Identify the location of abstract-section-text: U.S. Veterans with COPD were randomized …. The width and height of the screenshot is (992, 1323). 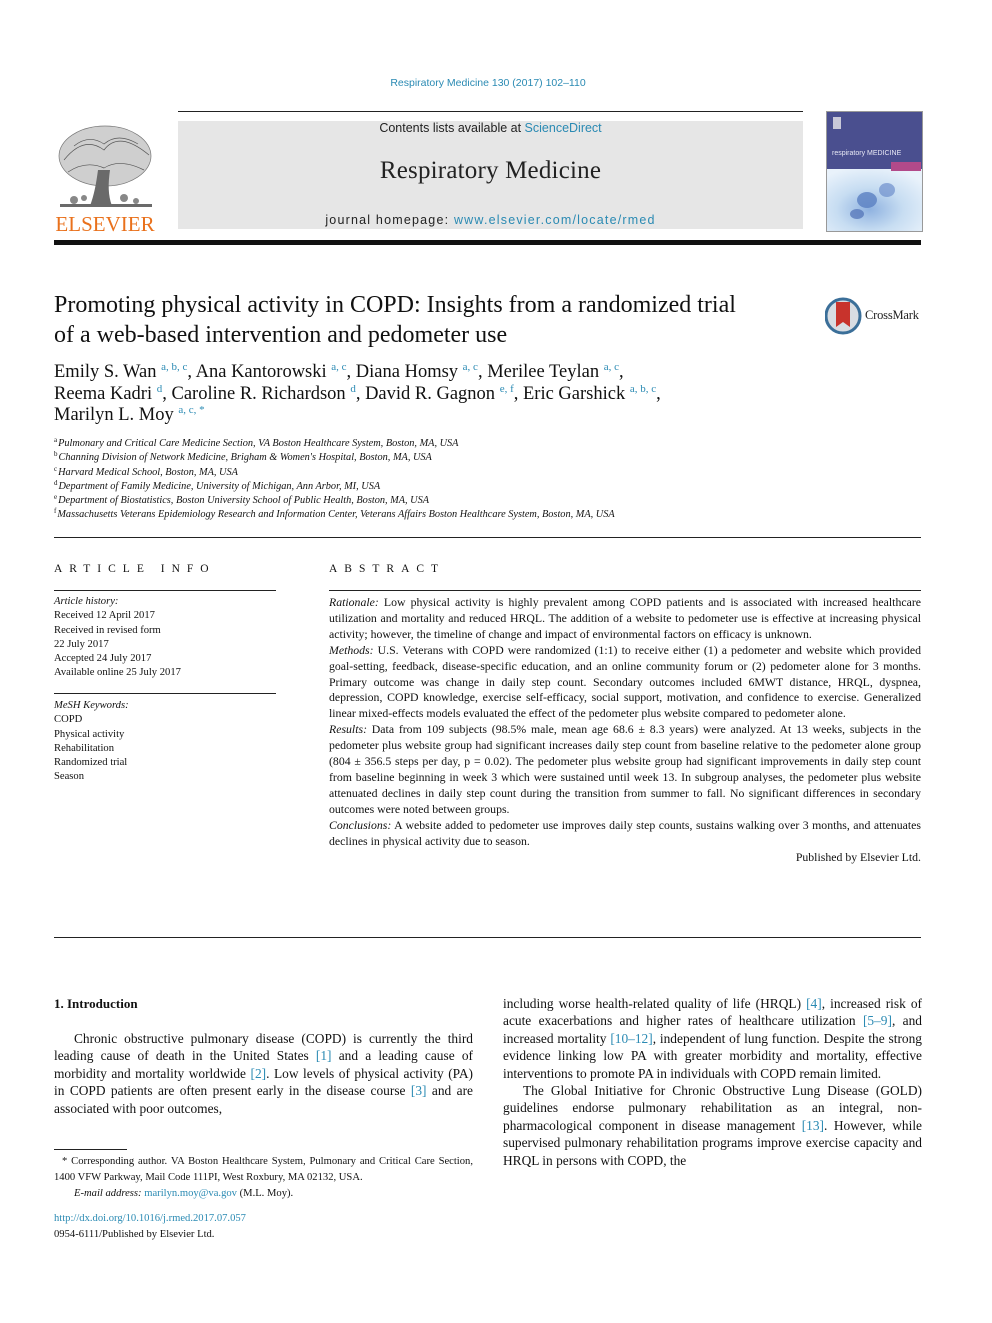
(625, 681).